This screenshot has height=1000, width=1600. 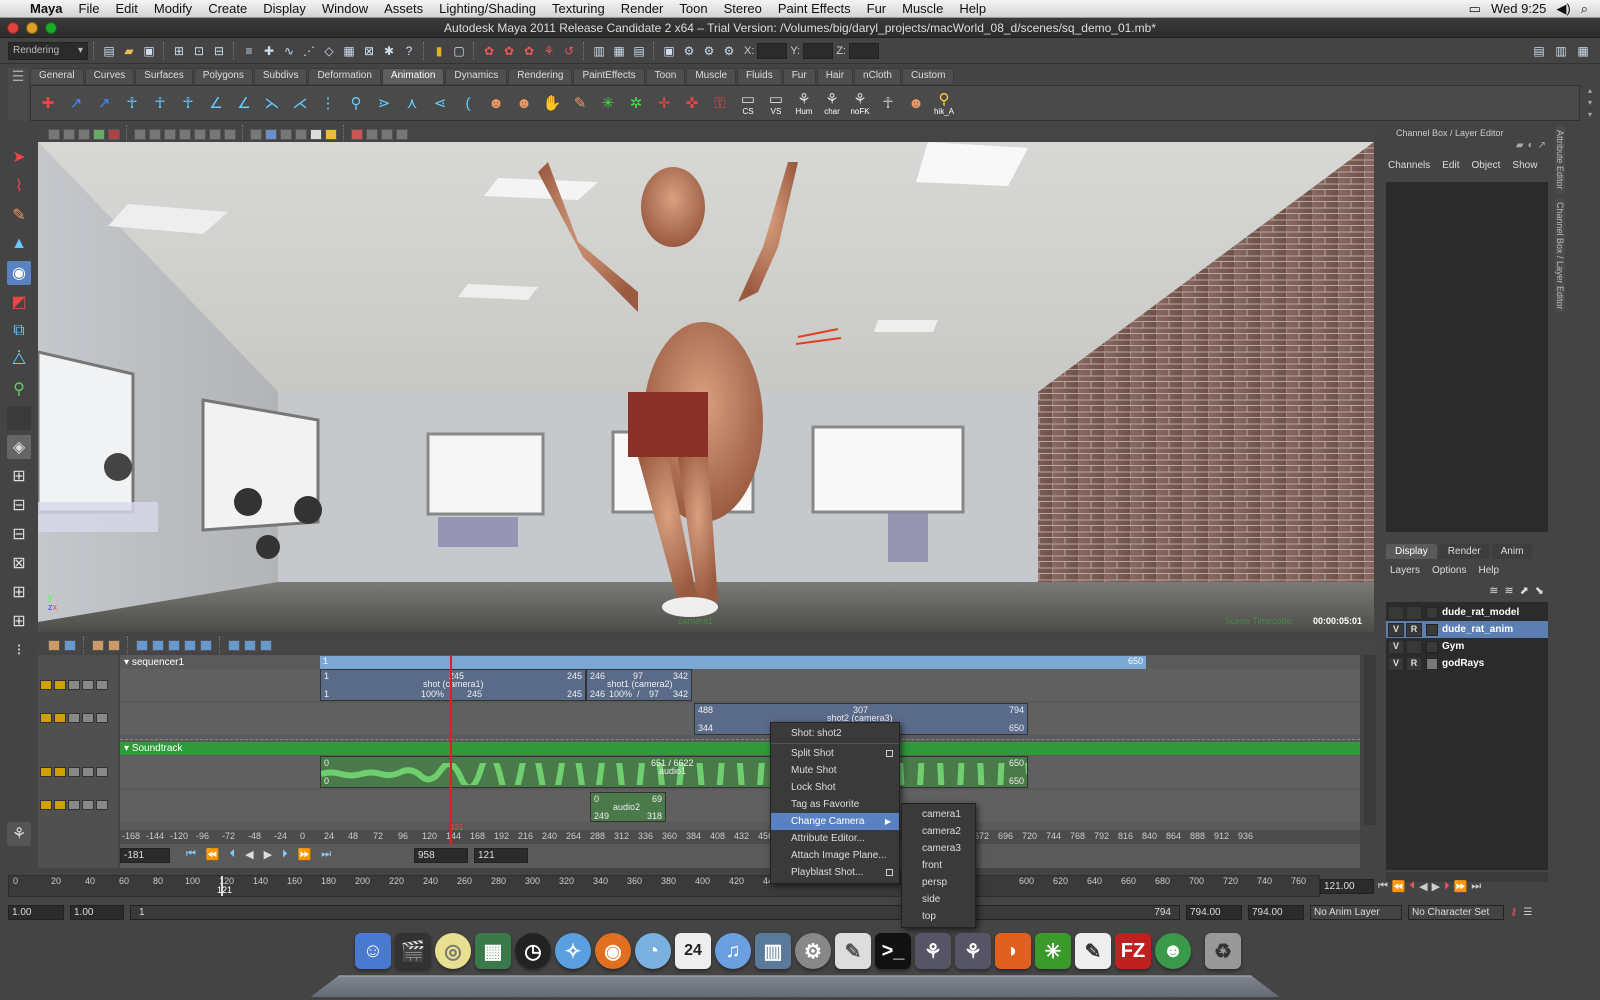 What do you see at coordinates (19, 534) in the screenshot?
I see `layout-persp-graph-icon: ⊟` at bounding box center [19, 534].